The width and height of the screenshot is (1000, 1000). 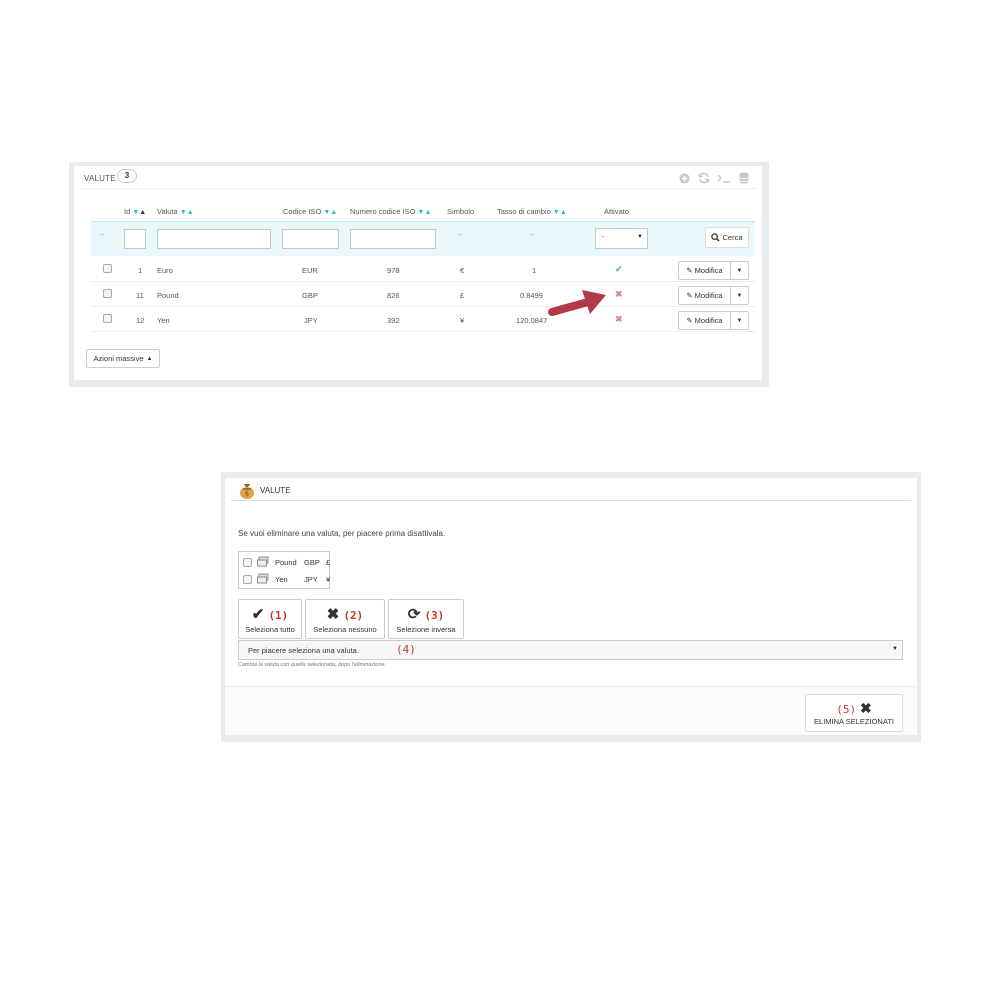 I want to click on refresh-icon: ⟳, so click(x=414, y=614).